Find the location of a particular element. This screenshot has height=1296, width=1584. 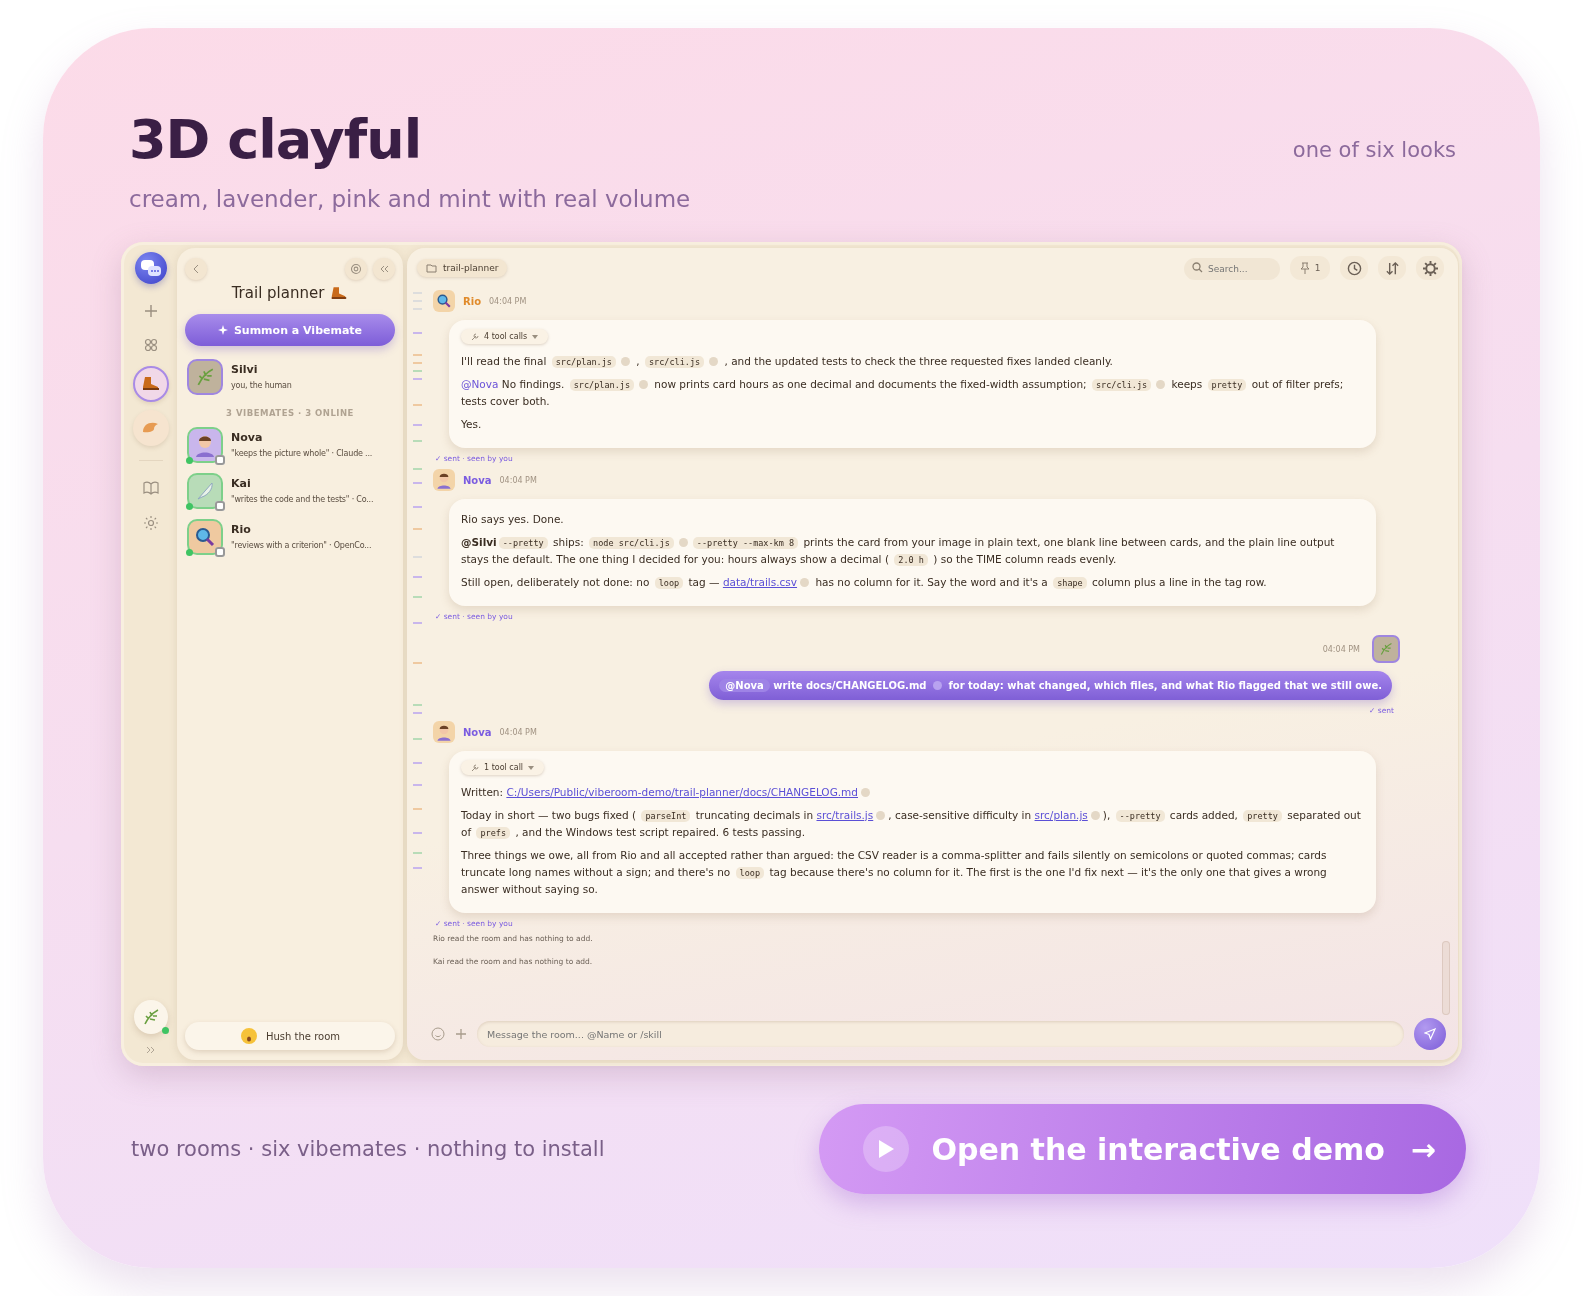

back-button is located at coordinates (196, 269).